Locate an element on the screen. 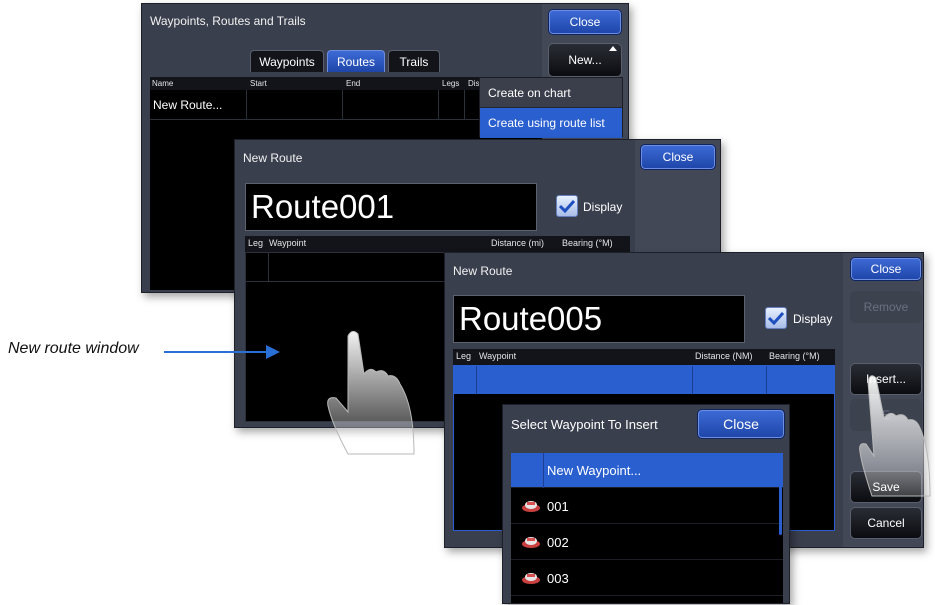 Image resolution: width=935 pixels, height=605 pixels. waypoint-list: New Waypoint... 001 002 003 is located at coordinates (647, 528).